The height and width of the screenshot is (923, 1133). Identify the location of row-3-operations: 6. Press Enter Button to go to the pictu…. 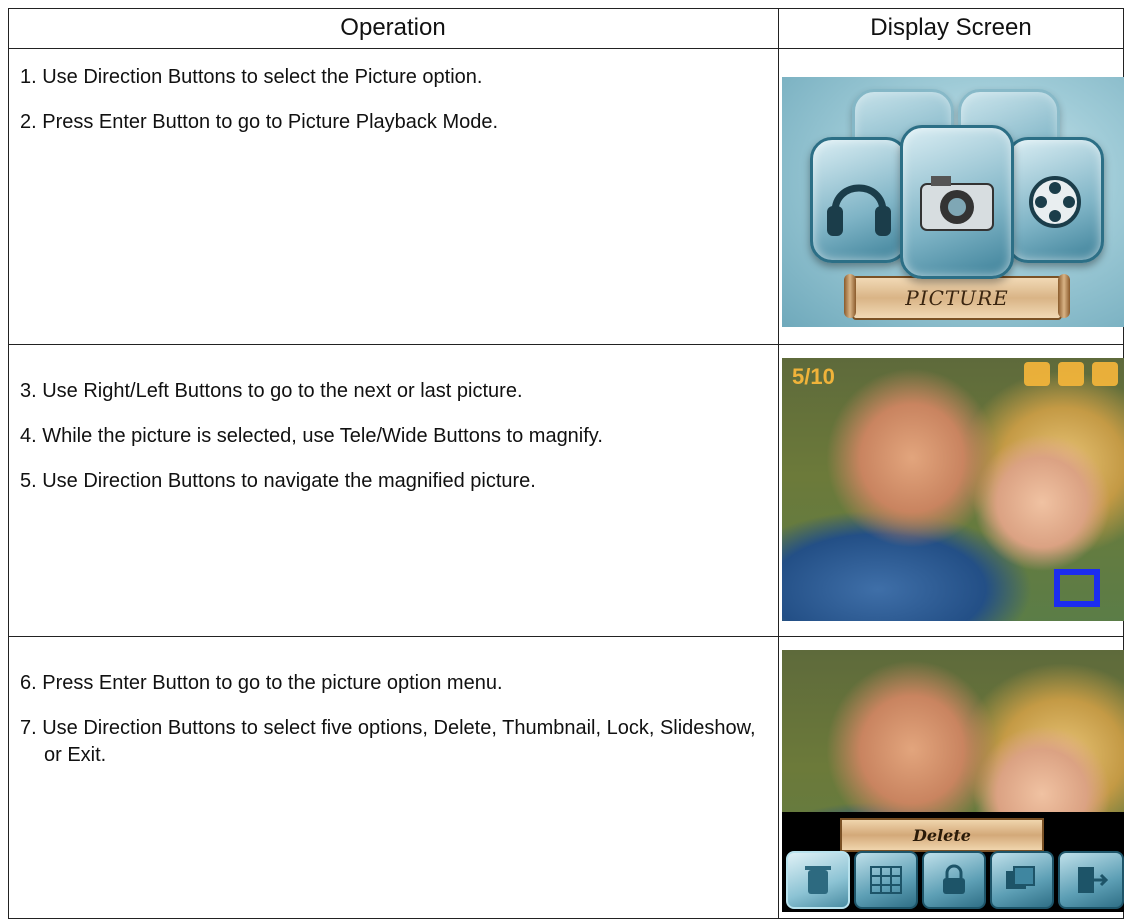
(390, 728).